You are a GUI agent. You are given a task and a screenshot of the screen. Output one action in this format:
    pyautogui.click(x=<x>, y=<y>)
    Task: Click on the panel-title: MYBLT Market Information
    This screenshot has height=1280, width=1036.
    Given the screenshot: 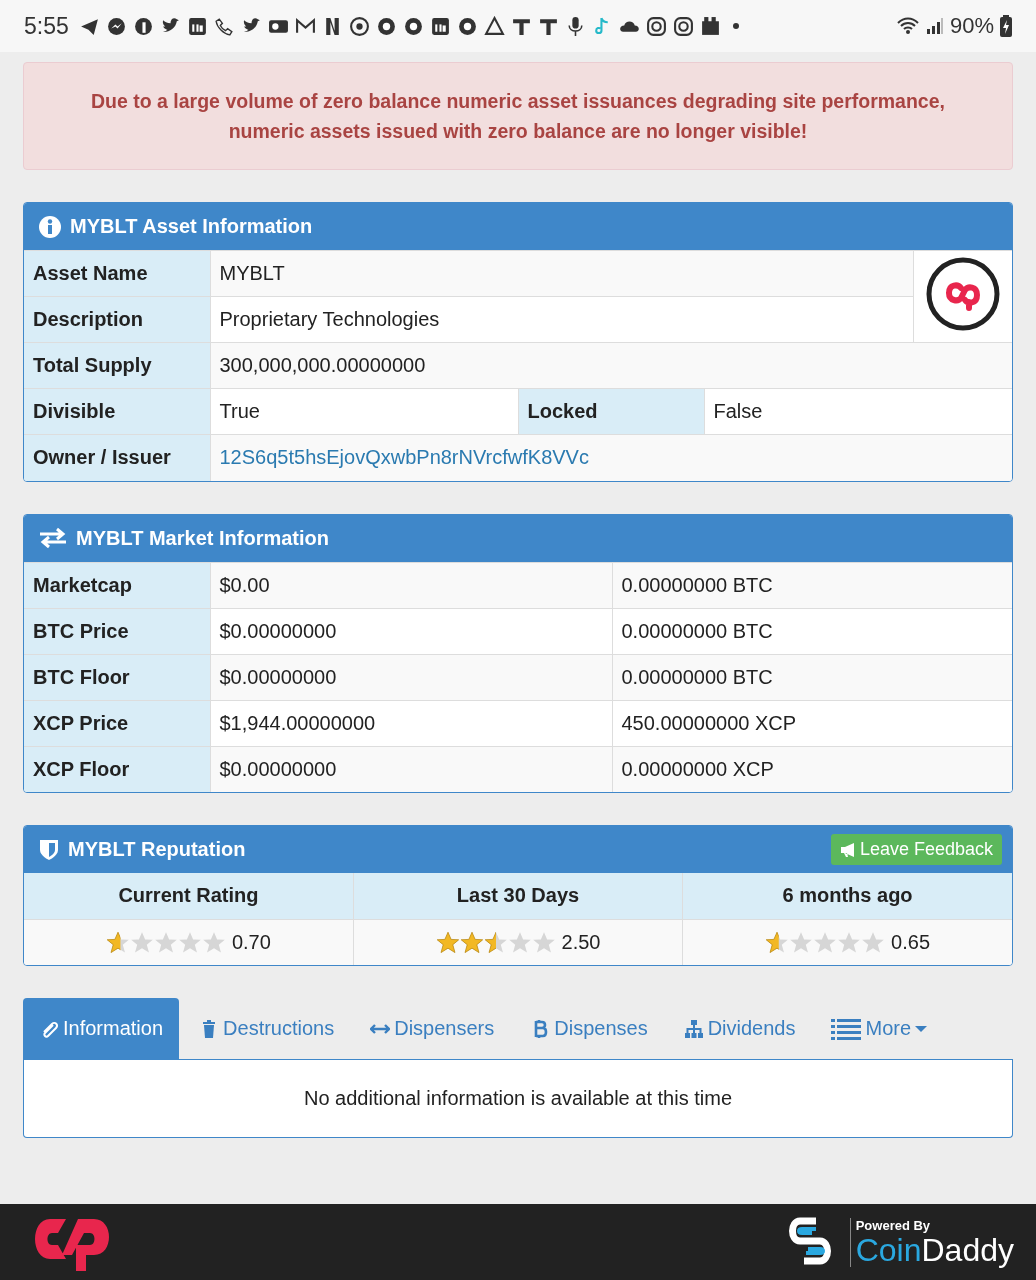 What is the action you would take?
    pyautogui.click(x=202, y=538)
    